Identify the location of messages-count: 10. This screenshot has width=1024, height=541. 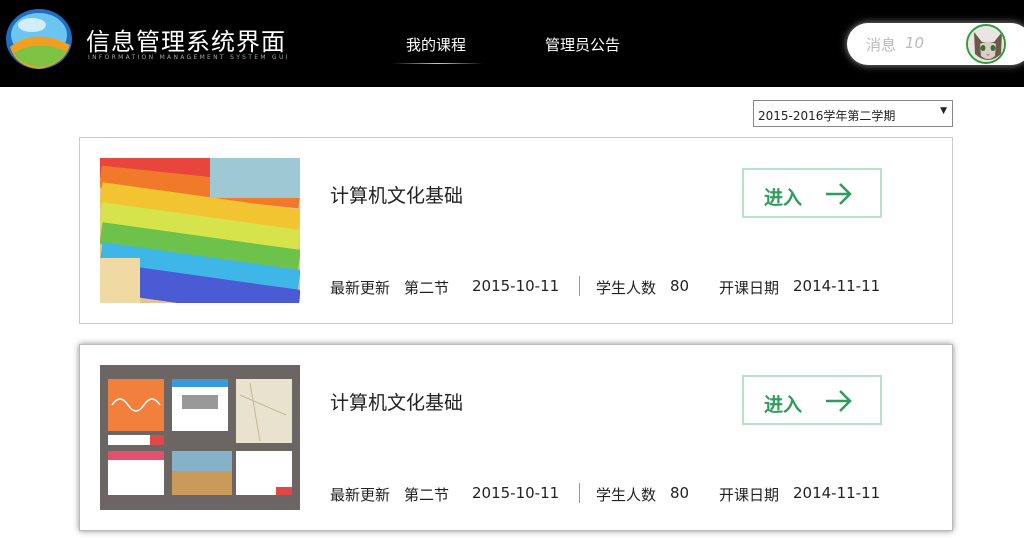
(915, 43).